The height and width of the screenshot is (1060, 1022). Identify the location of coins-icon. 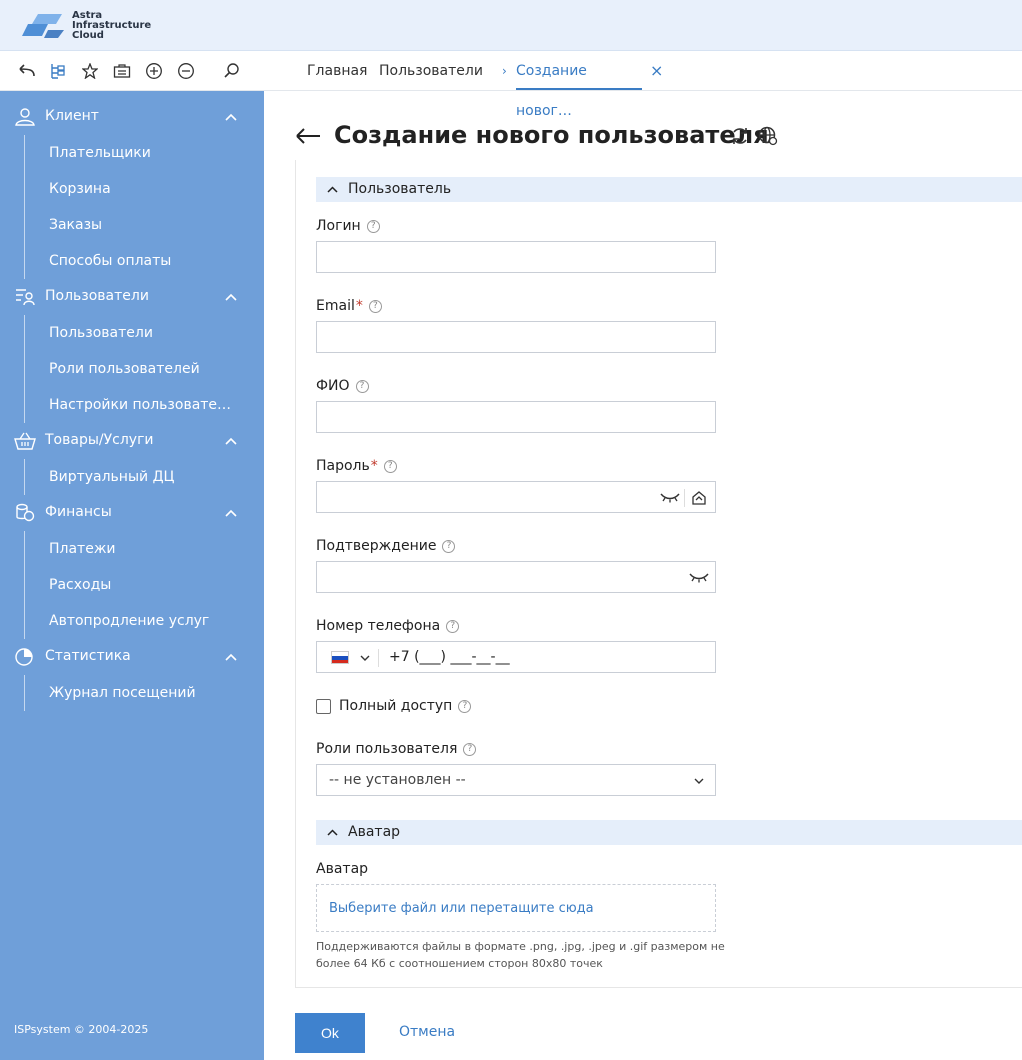
(25, 512).